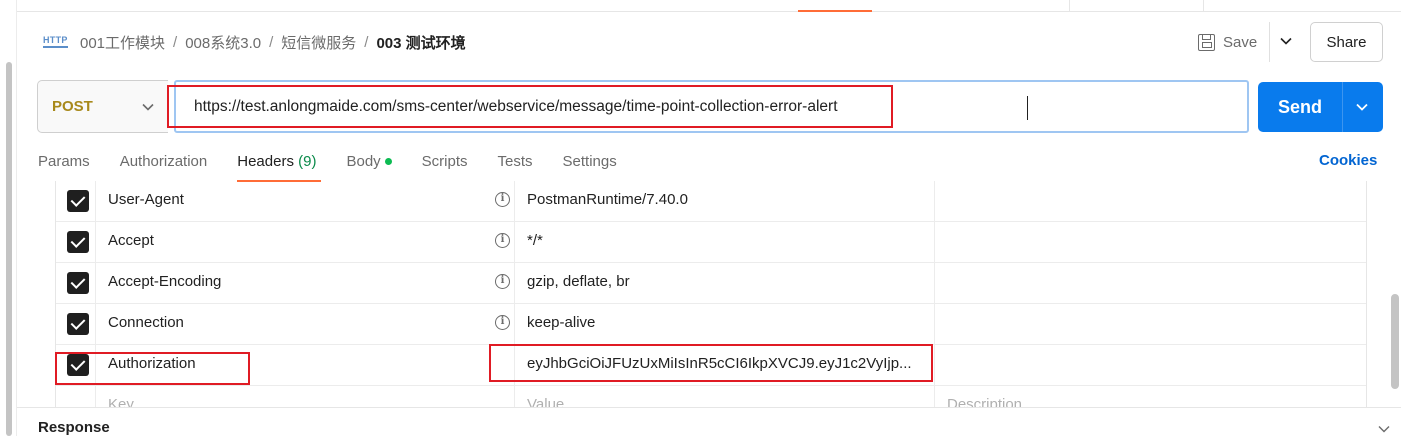 The height and width of the screenshot is (436, 1401). What do you see at coordinates (74, 427) in the screenshot?
I see `response-label: Response` at bounding box center [74, 427].